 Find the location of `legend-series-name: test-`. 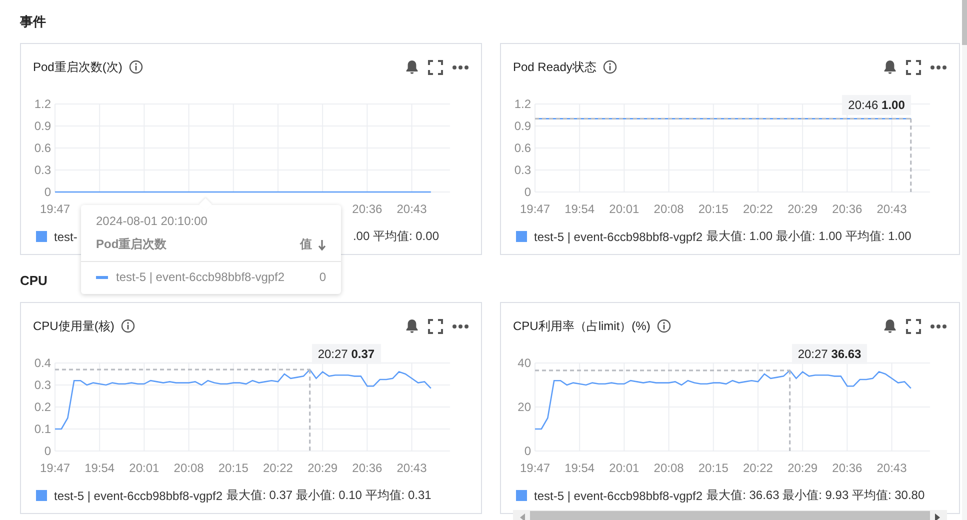

legend-series-name: test- is located at coordinates (66, 237).